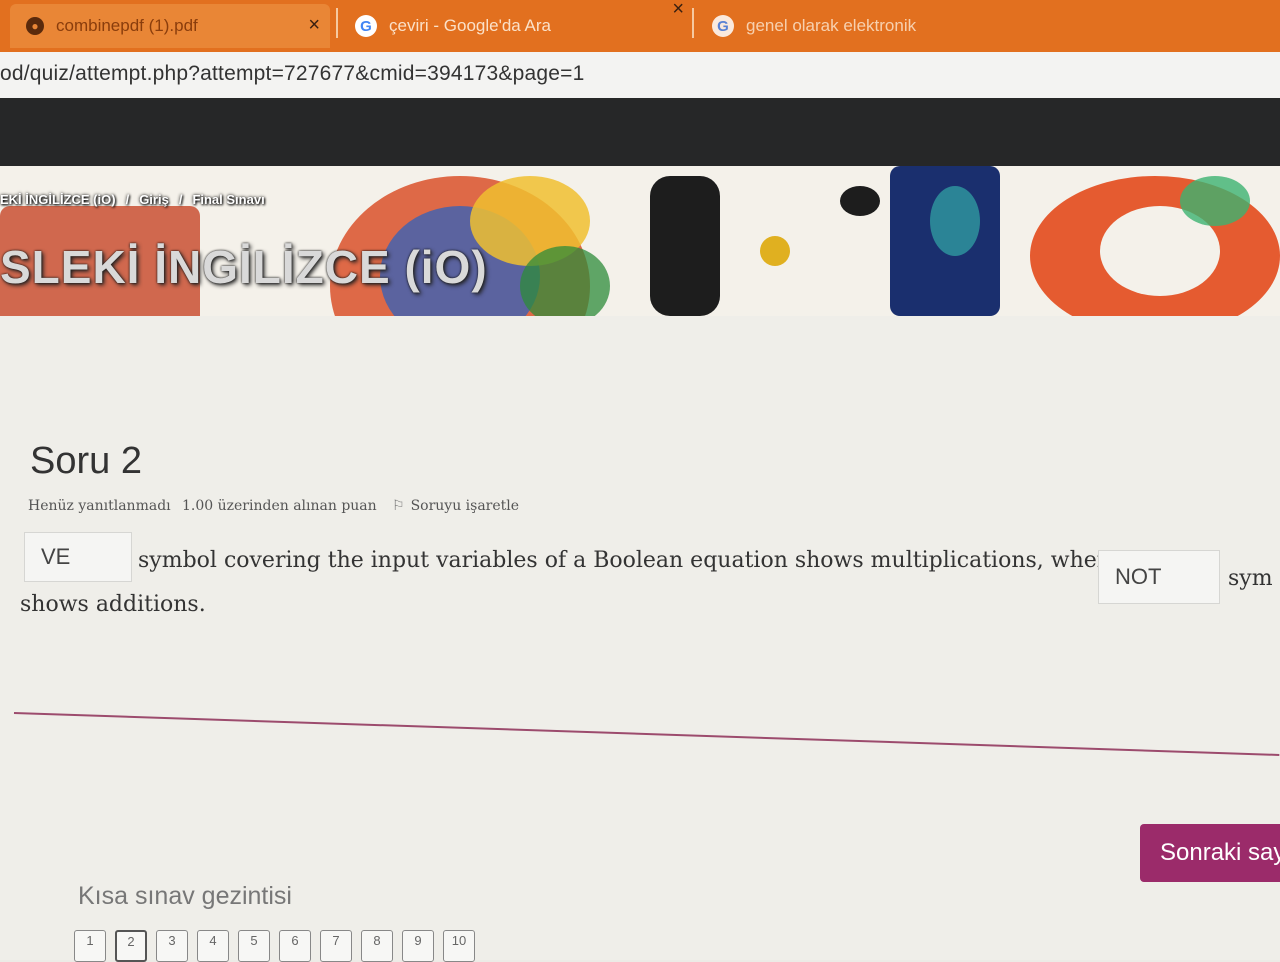 This screenshot has width=1280, height=962. Describe the element at coordinates (137, 199) in the screenshot. I see `breadcrumb: EKİ İNGİLİZCE (iO) / Giriş / Final Sınavı` at that location.